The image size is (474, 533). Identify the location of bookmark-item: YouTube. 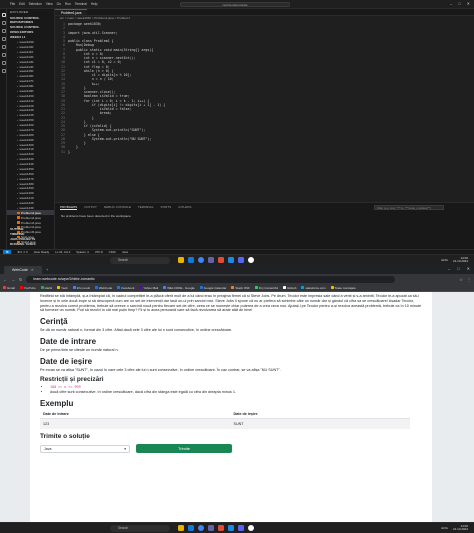
(27, 288).